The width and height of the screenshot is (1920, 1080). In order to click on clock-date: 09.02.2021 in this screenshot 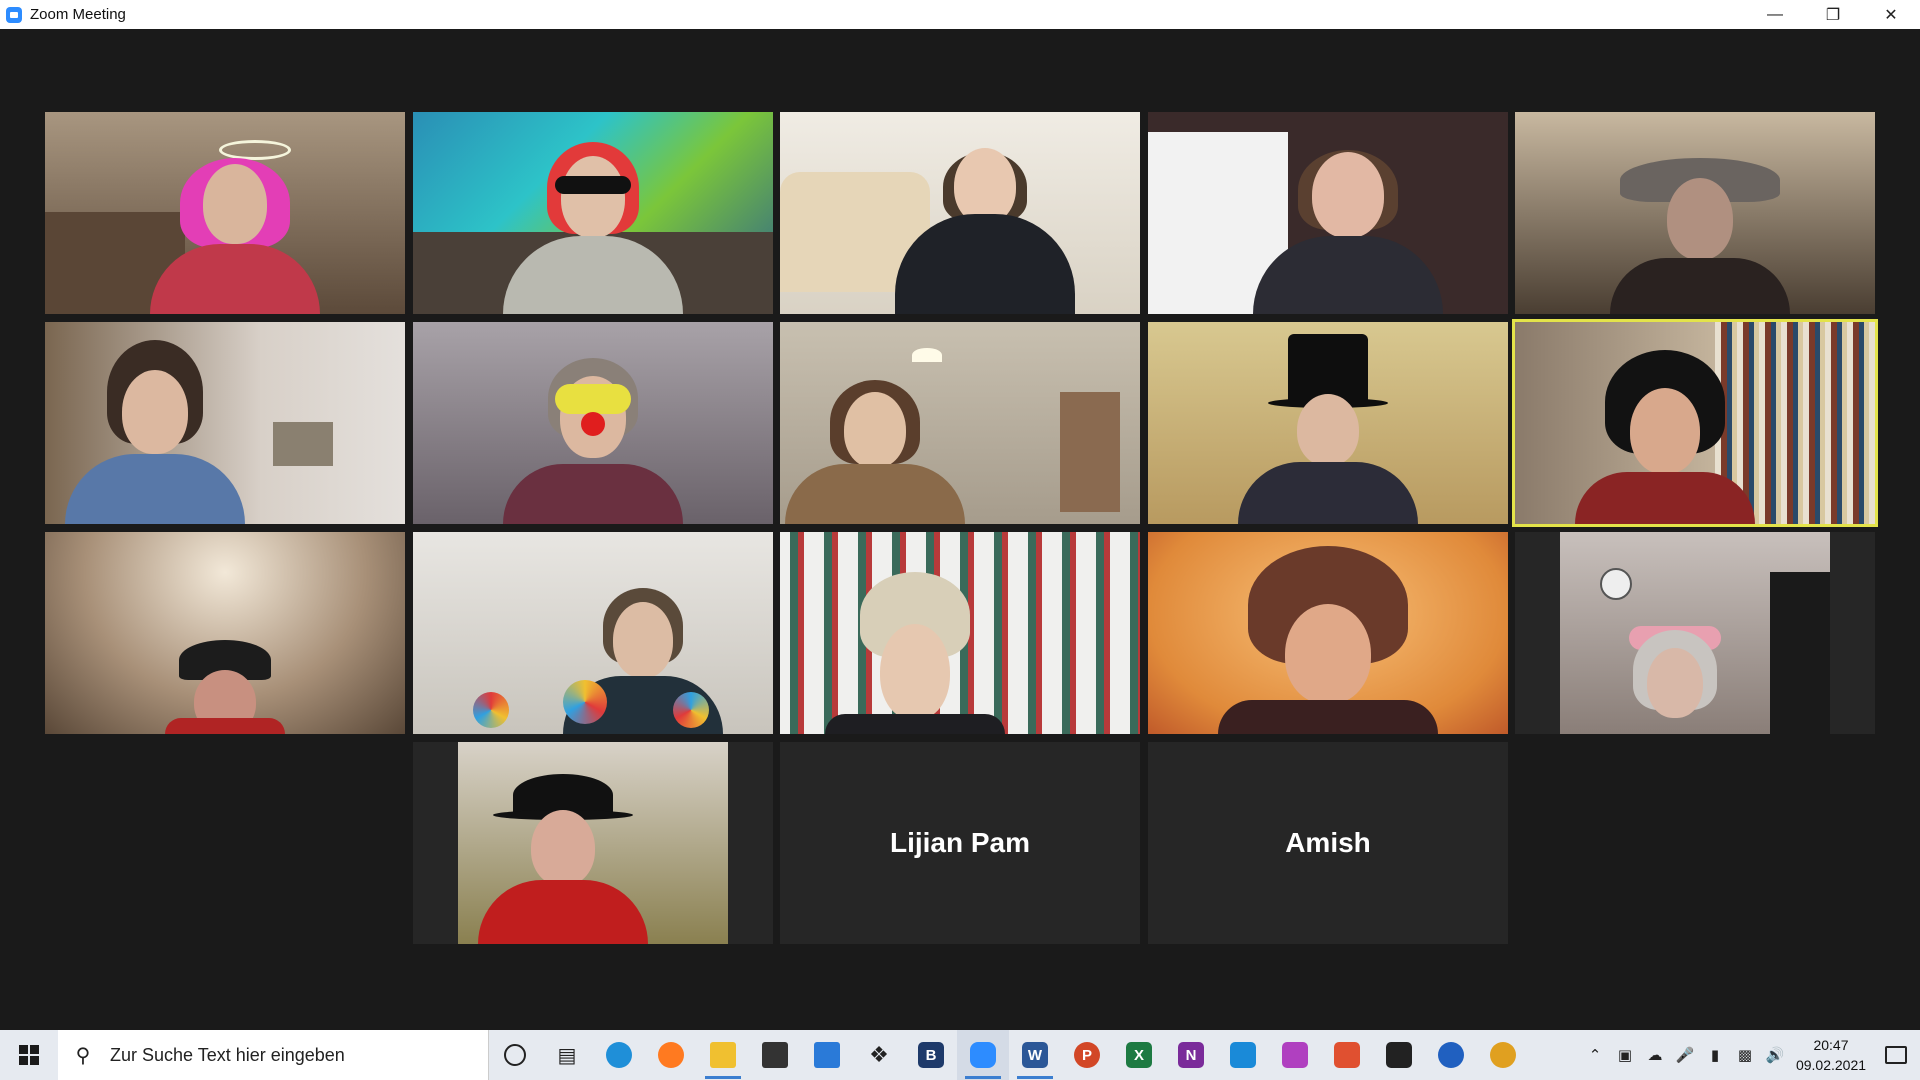, I will do `click(1831, 1065)`.